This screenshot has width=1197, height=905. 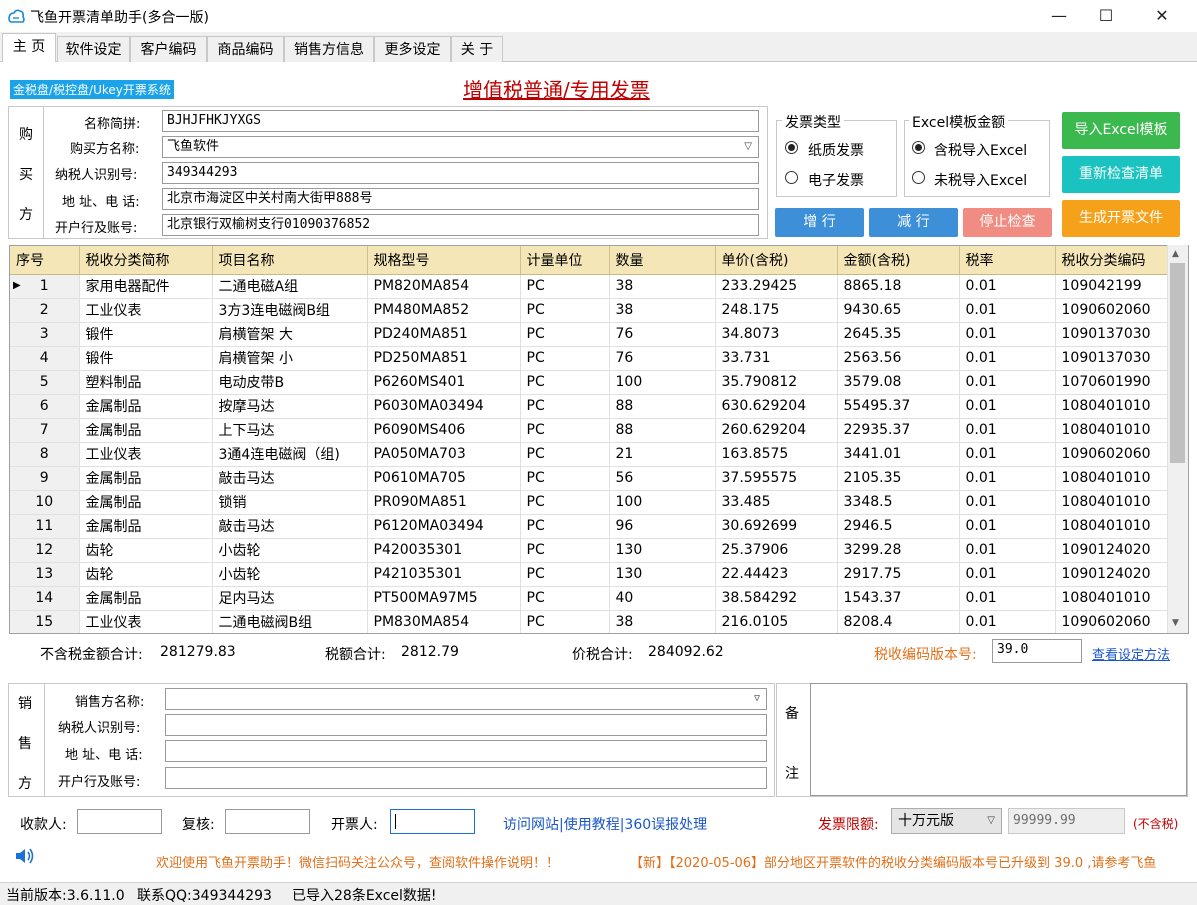 I want to click on cell-amount: 2645.35, so click(x=898, y=334).